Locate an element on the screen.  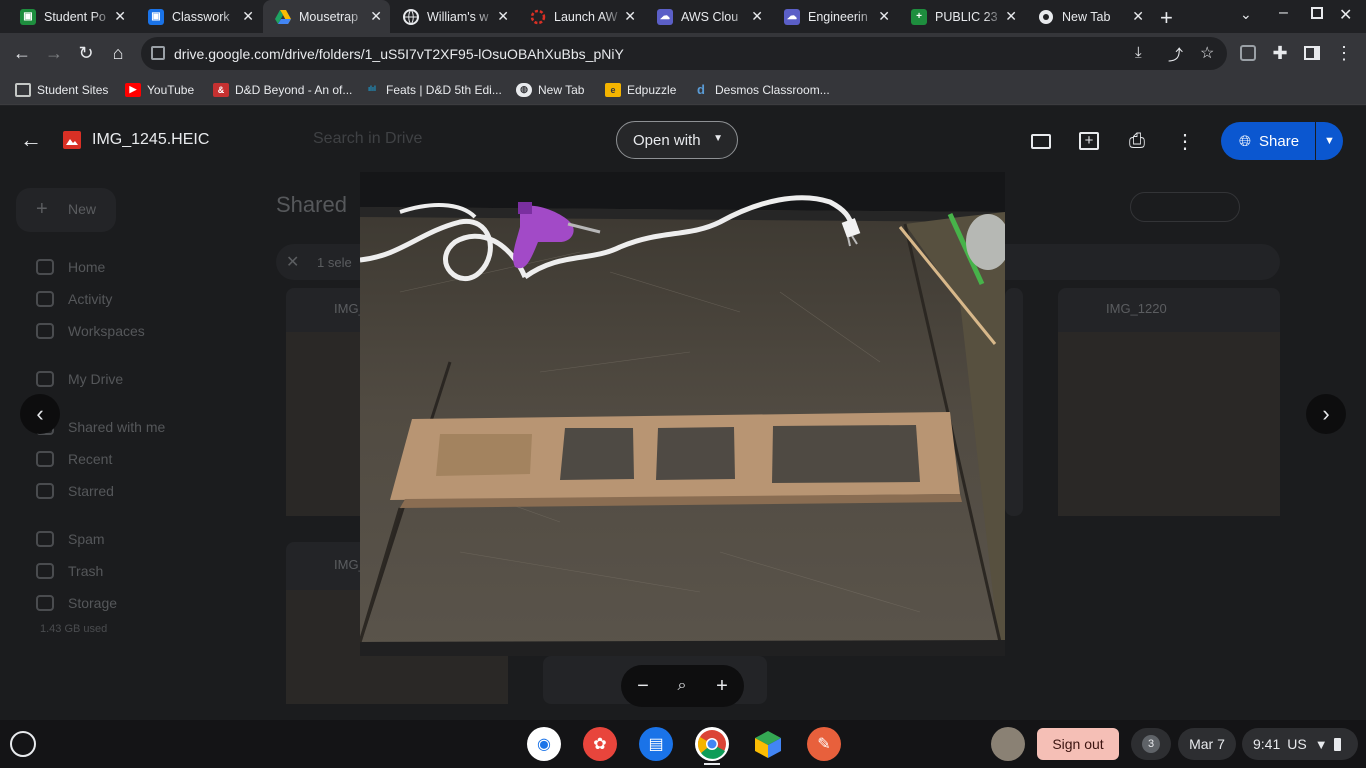
avatar is located at coordinates (1008, 744).